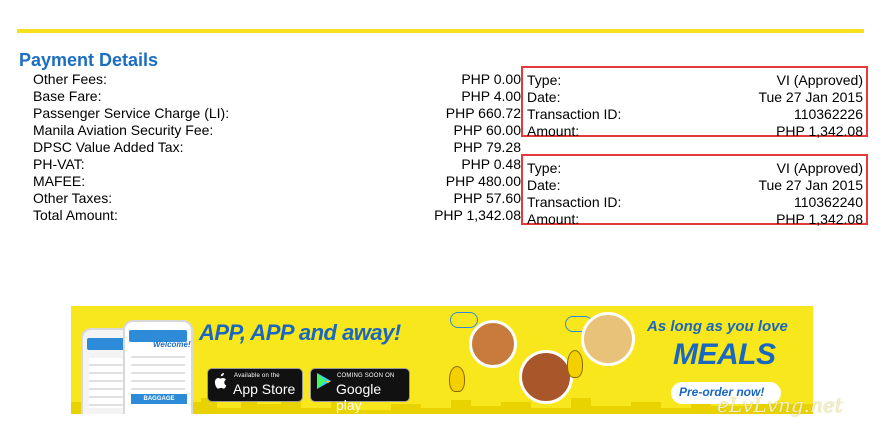 The height and width of the screenshot is (436, 895). I want to click on fee-label: DPSC Value Added Tax:, so click(108, 147).